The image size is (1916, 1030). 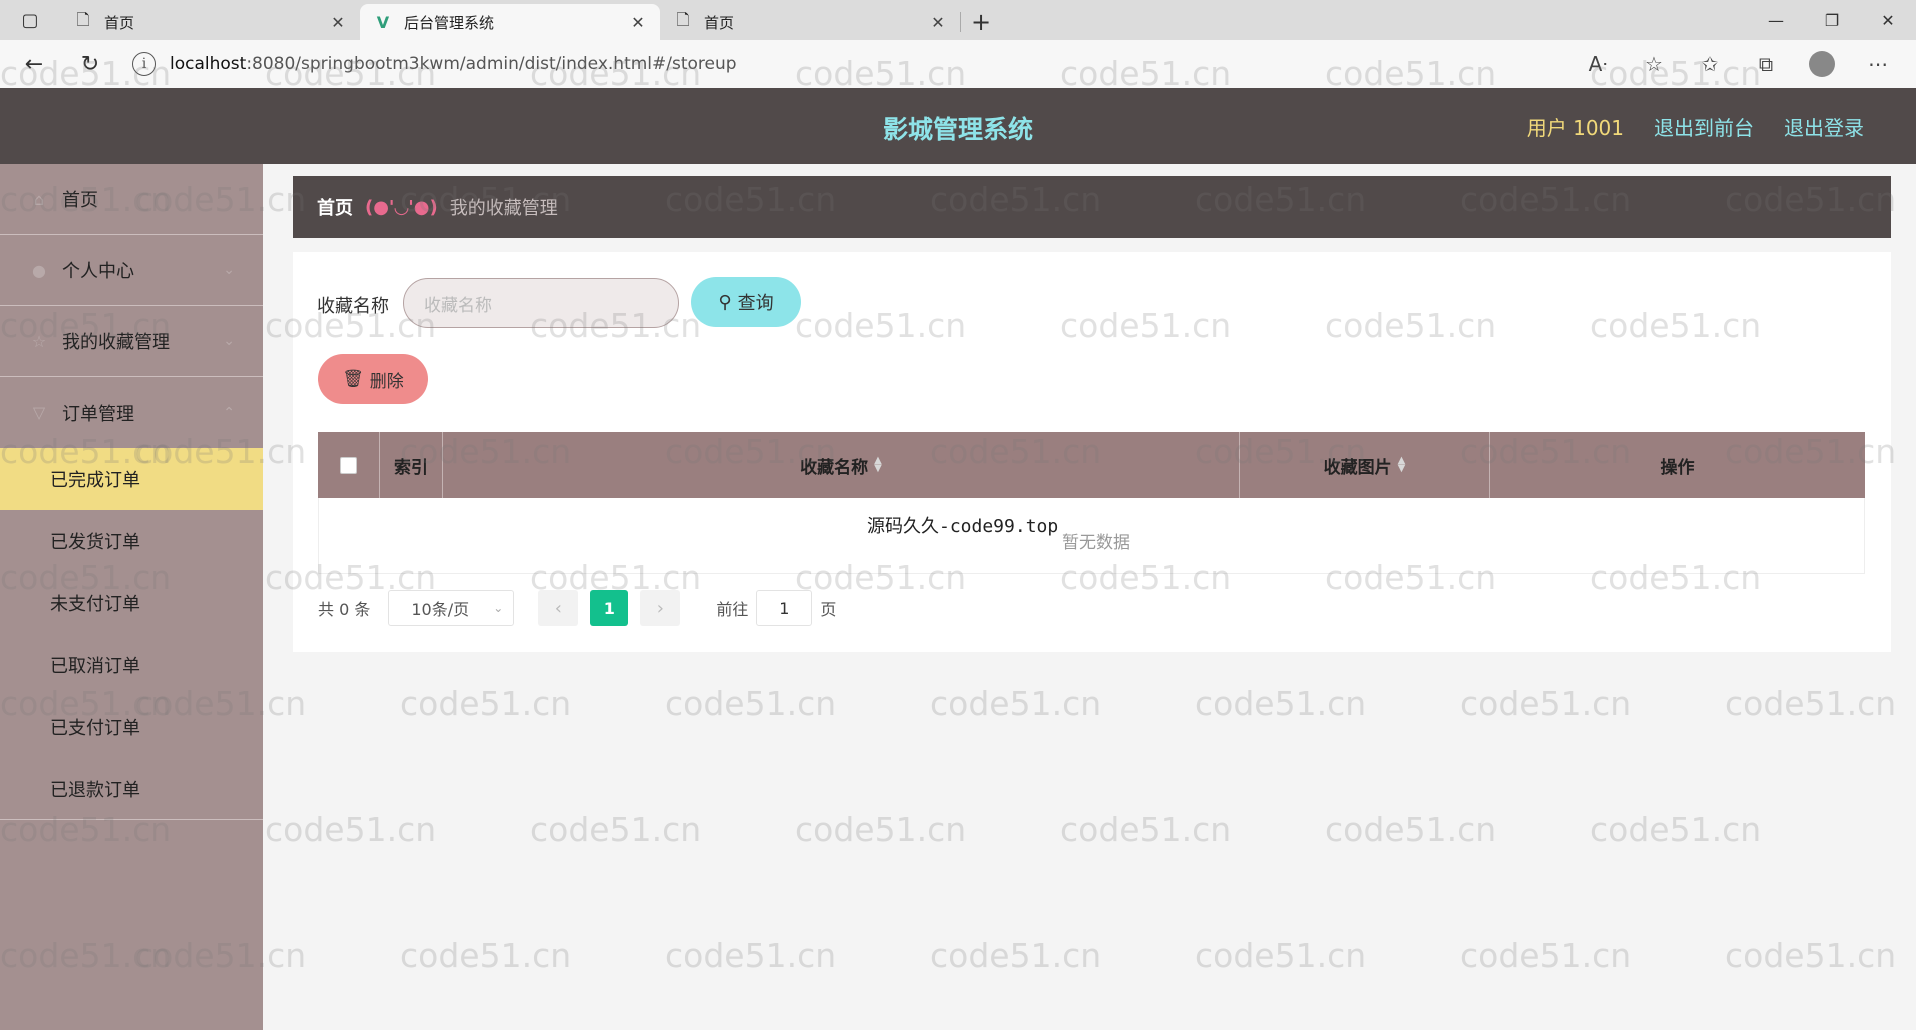 I want to click on page-number-current: 1, so click(x=609, y=608).